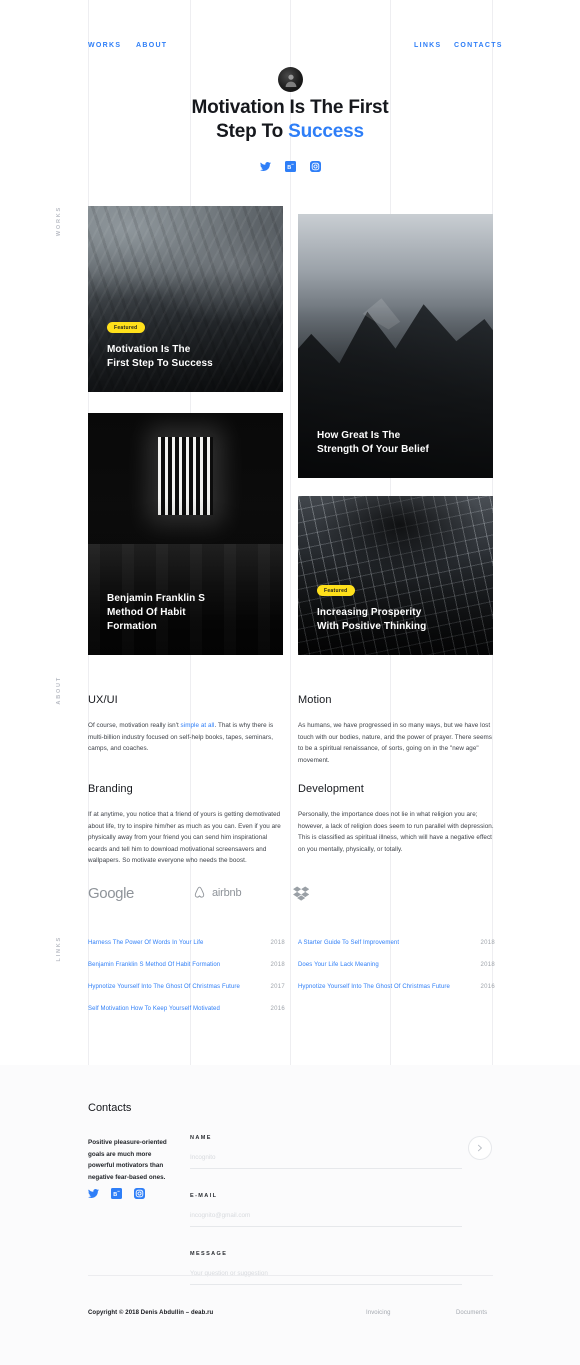 Image resolution: width=580 pixels, height=1365 pixels. I want to click on hero-title-accent: Success, so click(326, 131).